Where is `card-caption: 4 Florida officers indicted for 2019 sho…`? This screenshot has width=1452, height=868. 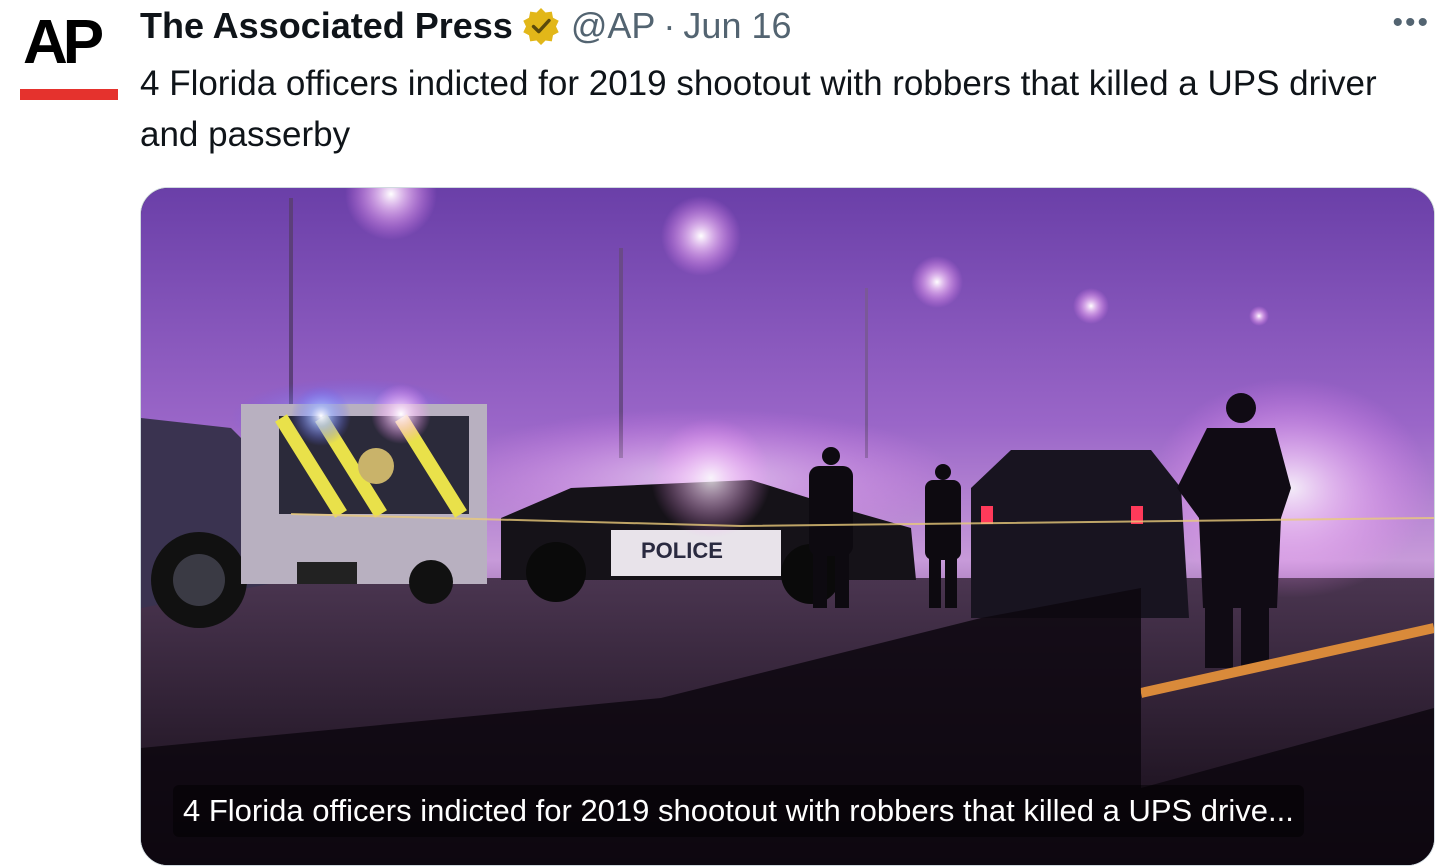
card-caption: 4 Florida officers indicted for 2019 sho… is located at coordinates (738, 811).